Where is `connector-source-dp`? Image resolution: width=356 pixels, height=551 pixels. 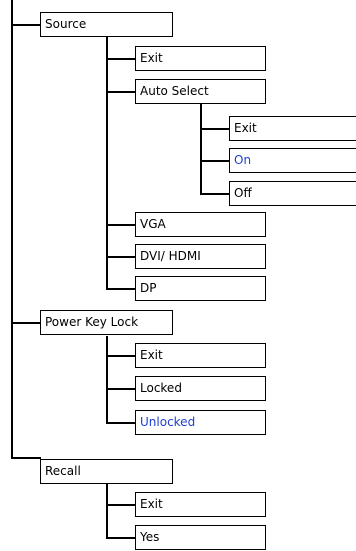 connector-source-dp is located at coordinates (121, 289).